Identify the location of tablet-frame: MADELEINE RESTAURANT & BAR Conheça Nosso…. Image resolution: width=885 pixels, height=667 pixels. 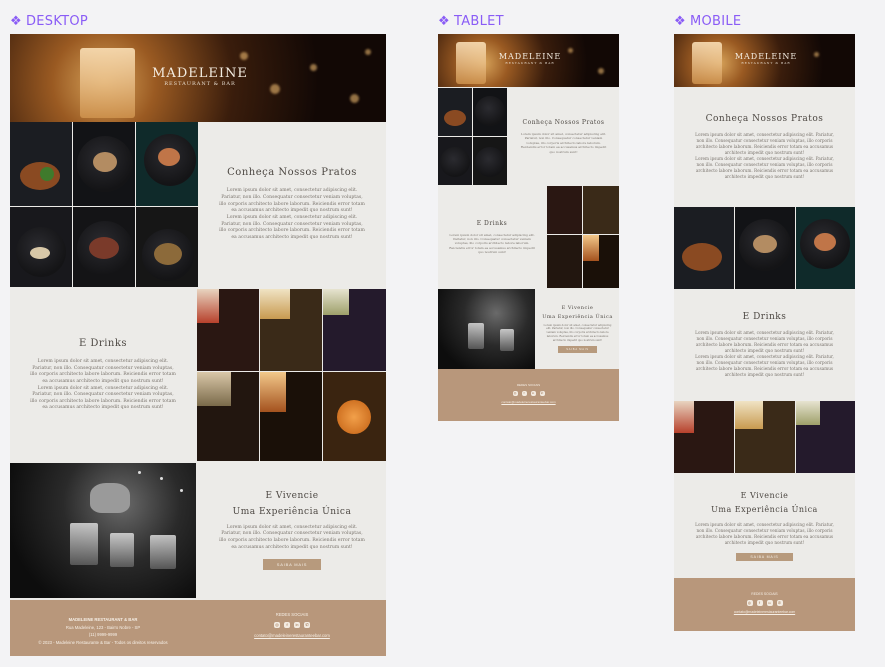
(528, 227).